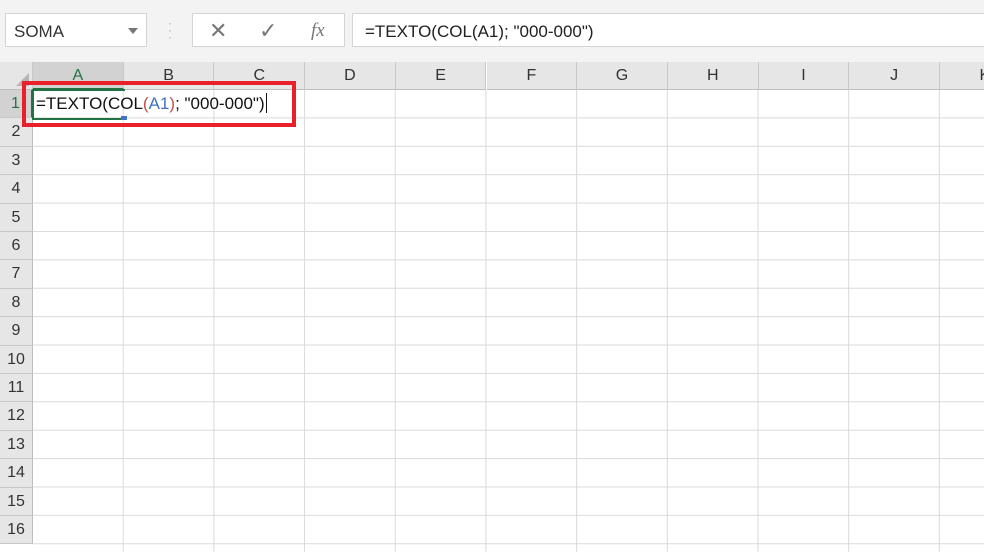  Describe the element at coordinates (39, 31) in the screenshot. I see `name-box-value: SOMA` at that location.